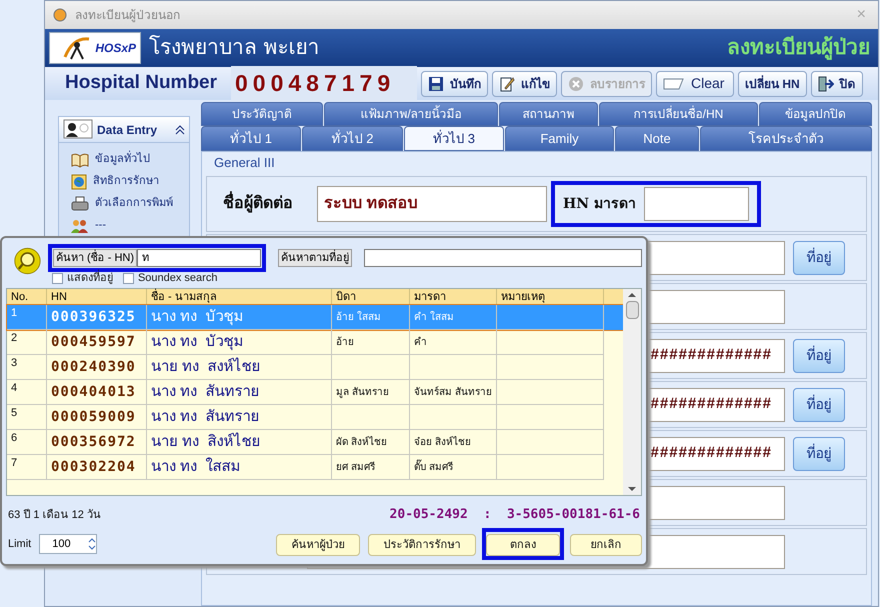 The image size is (880, 607). What do you see at coordinates (836, 83) in the screenshot?
I see `toolbar-button: ปิด` at bounding box center [836, 83].